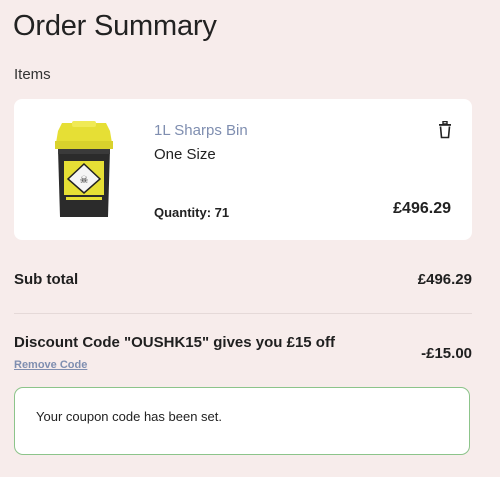 Image resolution: width=500 pixels, height=477 pixels. Describe the element at coordinates (446, 353) in the screenshot. I see `discount-value: -£15.00` at that location.